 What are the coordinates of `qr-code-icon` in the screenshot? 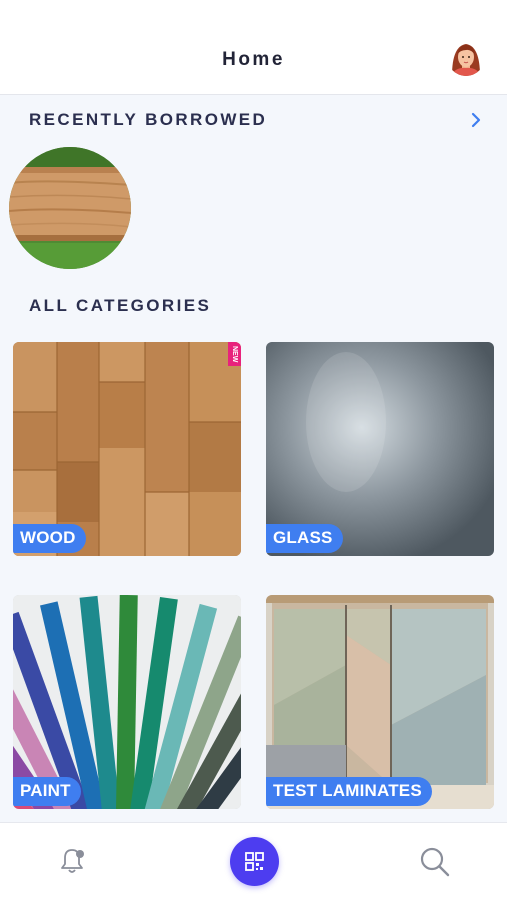 It's located at (254, 861).